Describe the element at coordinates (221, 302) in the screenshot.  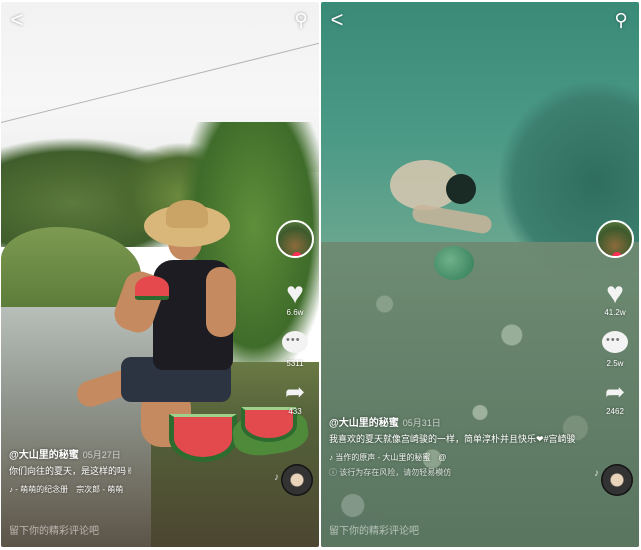
I see `person-arm` at that location.